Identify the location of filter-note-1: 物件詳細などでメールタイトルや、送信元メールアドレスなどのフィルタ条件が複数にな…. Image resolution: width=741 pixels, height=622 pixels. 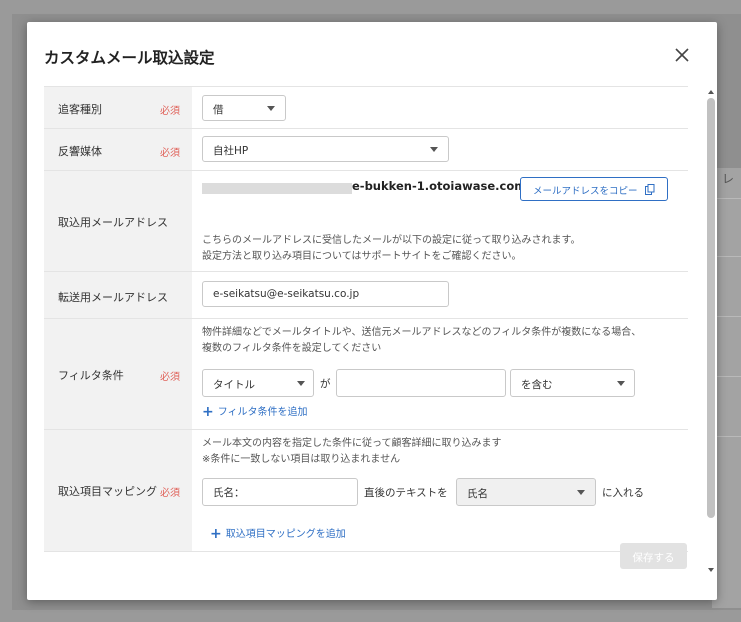
(422, 332).